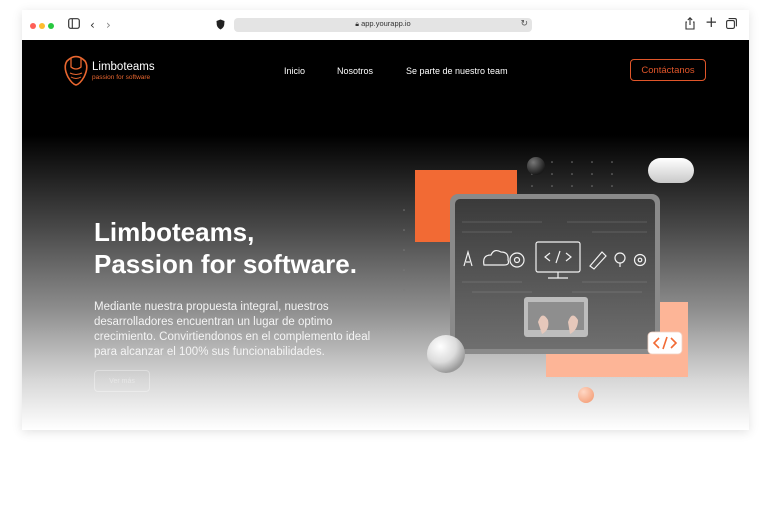  Describe the element at coordinates (122, 381) in the screenshot. I see `hero-cta-button: Ver más` at that location.